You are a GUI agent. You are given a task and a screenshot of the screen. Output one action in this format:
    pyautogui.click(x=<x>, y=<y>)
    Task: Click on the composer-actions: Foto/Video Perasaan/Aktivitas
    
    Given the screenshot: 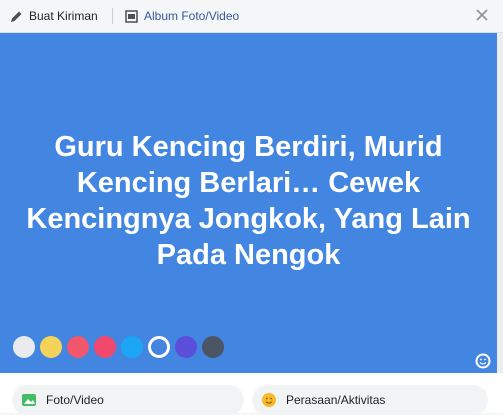 What is the action you would take?
    pyautogui.click(x=251, y=394)
    